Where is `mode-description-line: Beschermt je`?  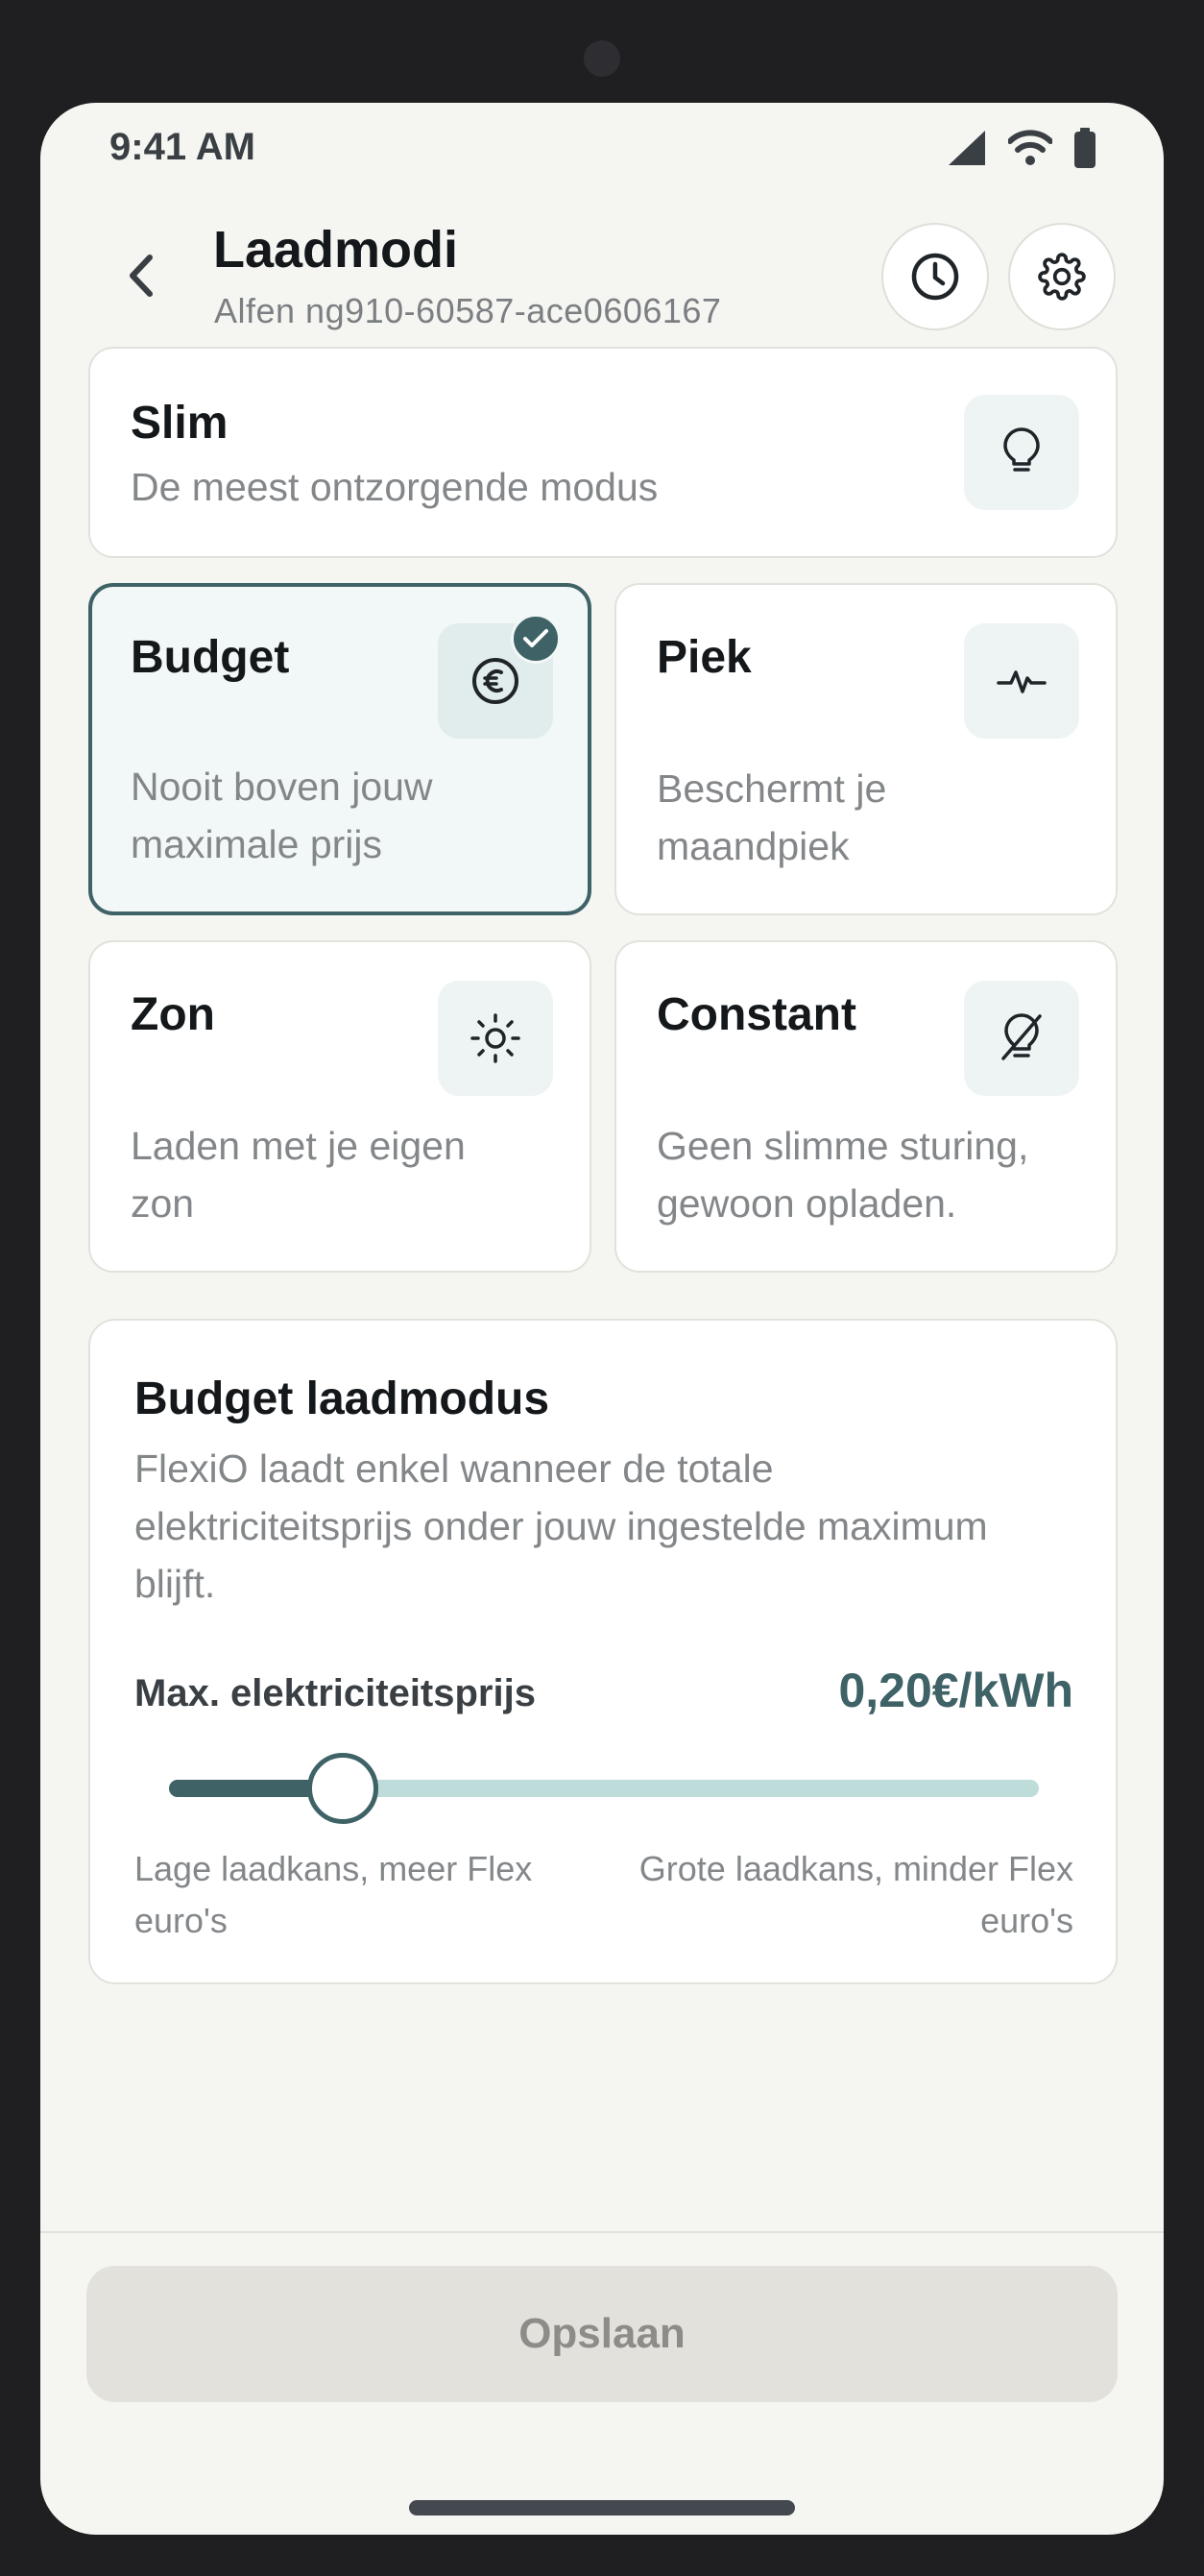
mode-description-line: Beschermt je is located at coordinates (772, 788).